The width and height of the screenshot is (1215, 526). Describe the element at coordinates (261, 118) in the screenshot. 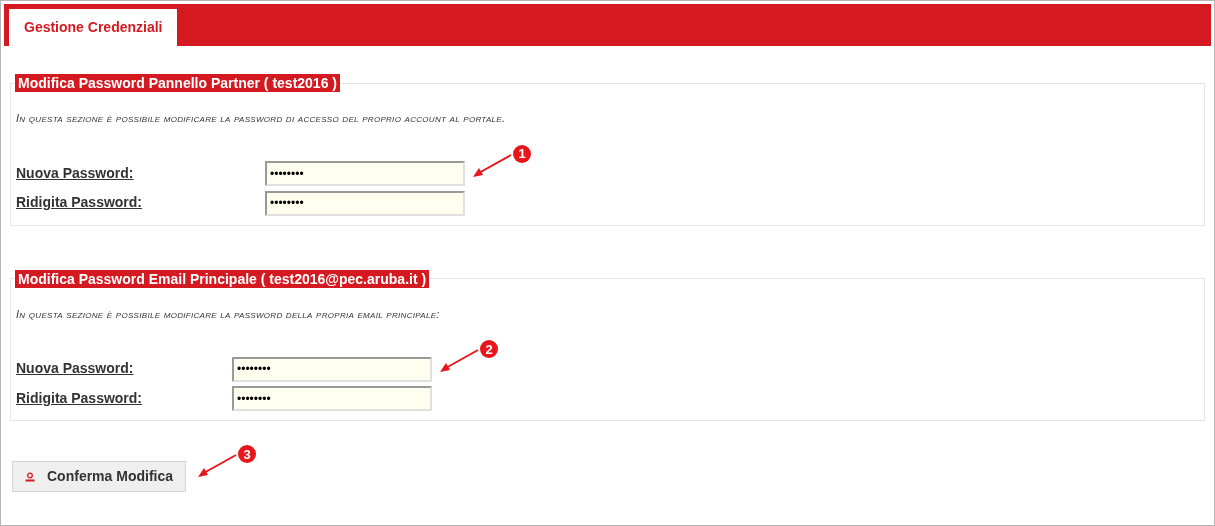

I see `section-description: In questa sezione è possibile modificare la password di accesso del proprio account al portale.` at that location.